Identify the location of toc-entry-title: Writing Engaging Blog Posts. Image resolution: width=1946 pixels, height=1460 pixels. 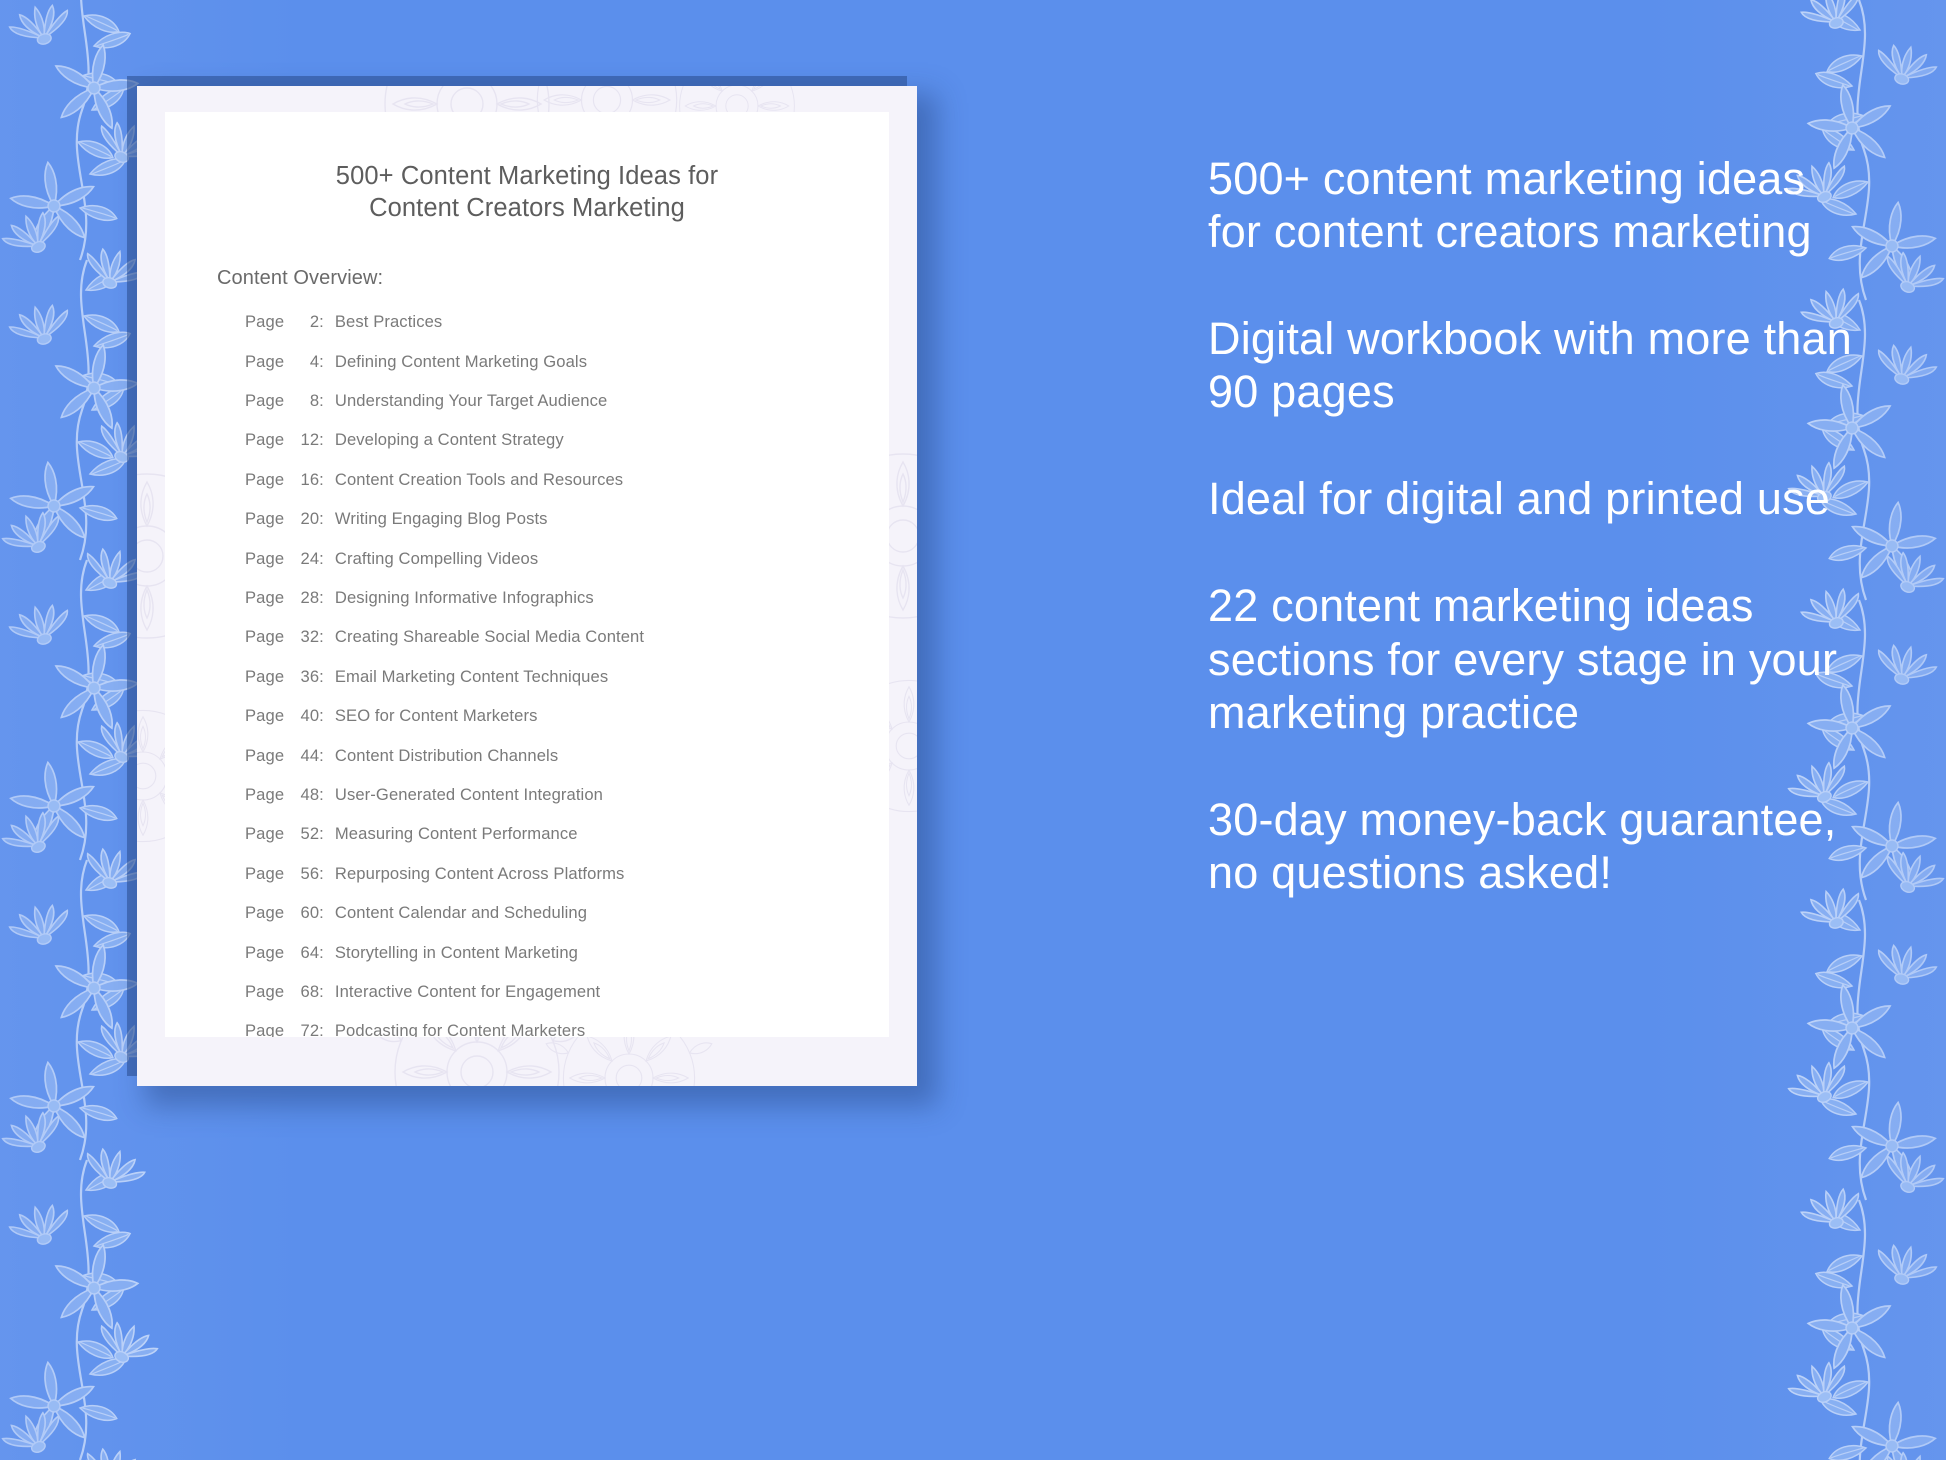
(441, 519).